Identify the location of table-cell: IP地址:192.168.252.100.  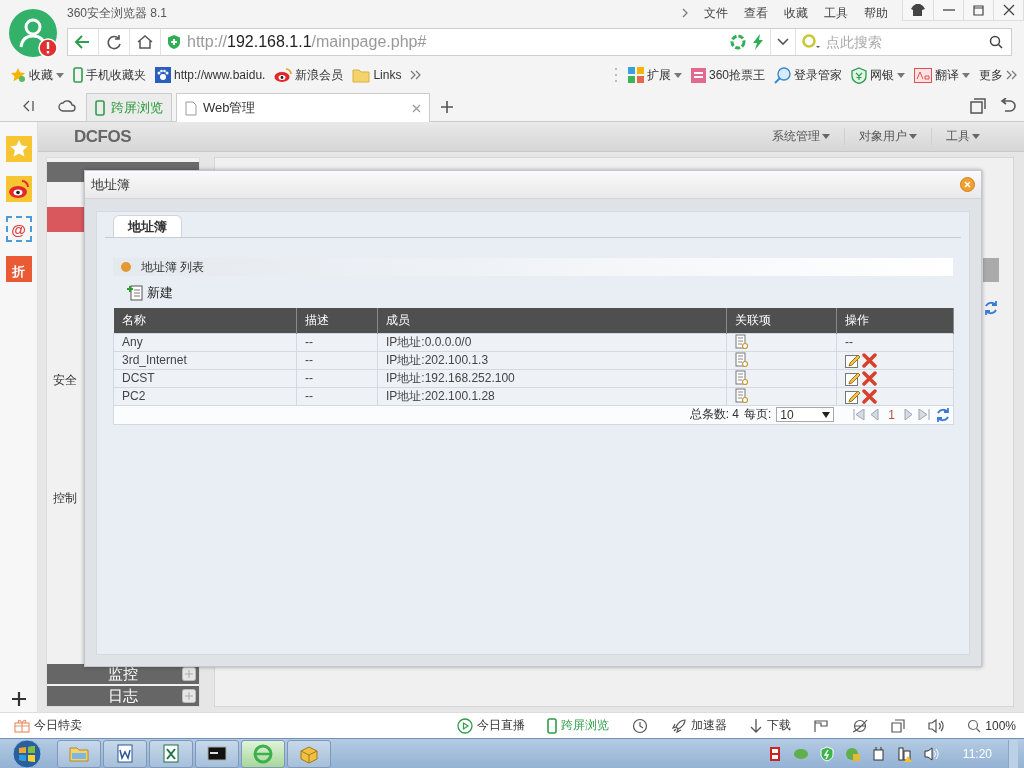
(552, 378).